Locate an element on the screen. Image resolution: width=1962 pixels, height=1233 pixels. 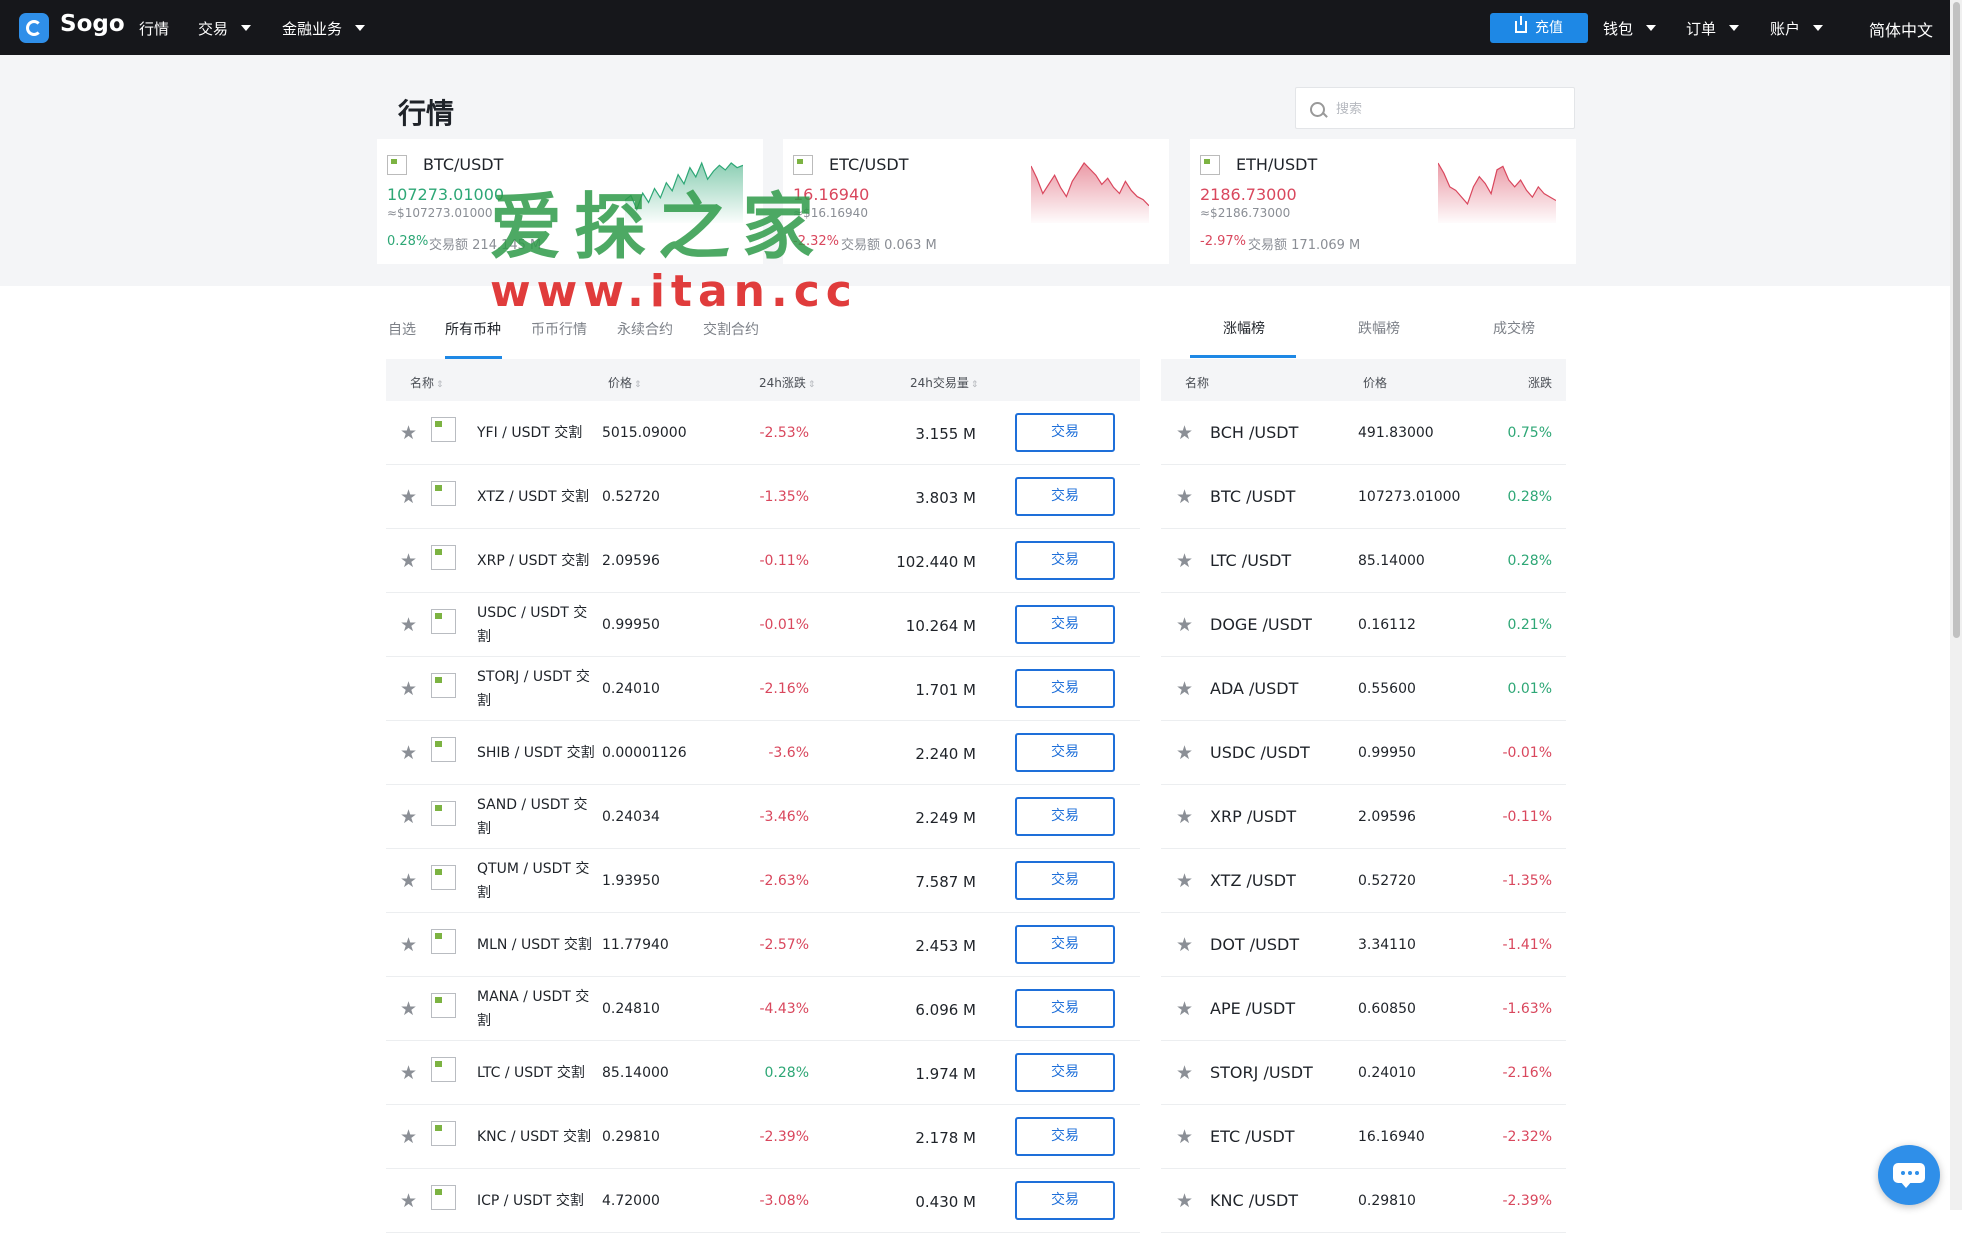
table-row: ★ USDC / USDT 交割 0.99950 -0.01% 10.264 M 交易 is located at coordinates (763, 625).